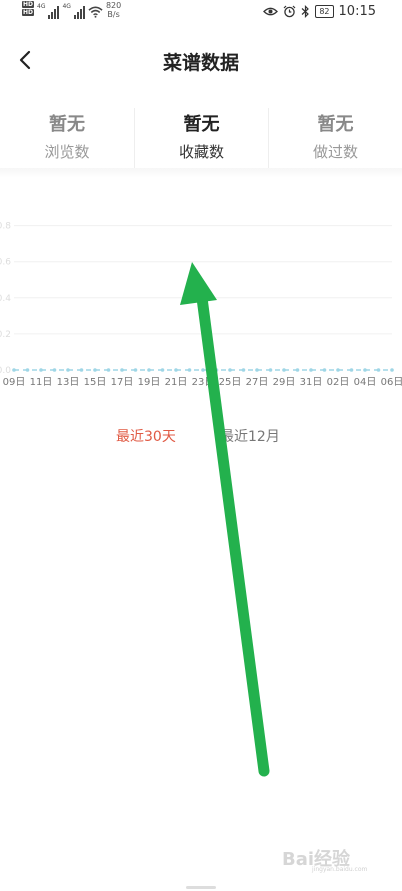  What do you see at coordinates (176, 382) in the screenshot?
I see `chart-x-tick-label: 21日` at bounding box center [176, 382].